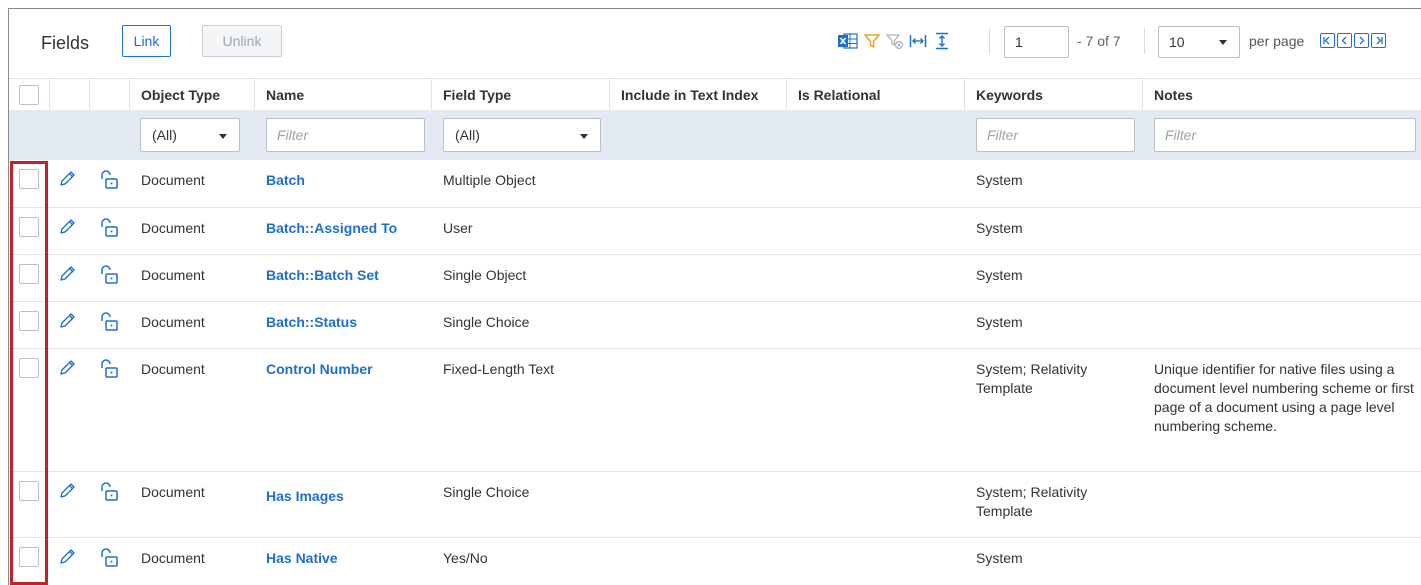 The height and width of the screenshot is (585, 1421). I want to click on link-button: Link, so click(146, 41).